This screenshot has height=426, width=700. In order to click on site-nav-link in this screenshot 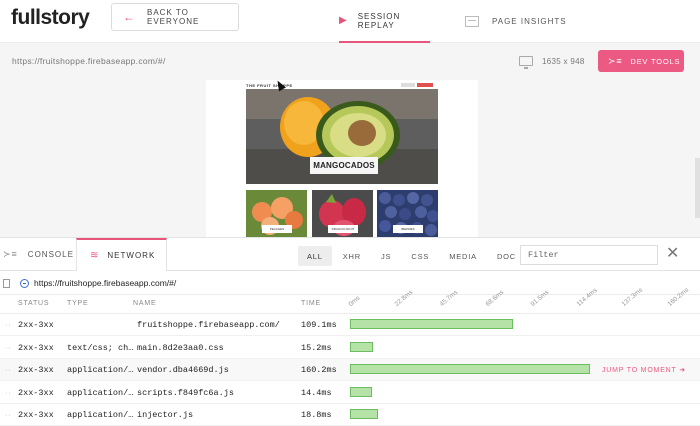, I will do `click(408, 85)`.